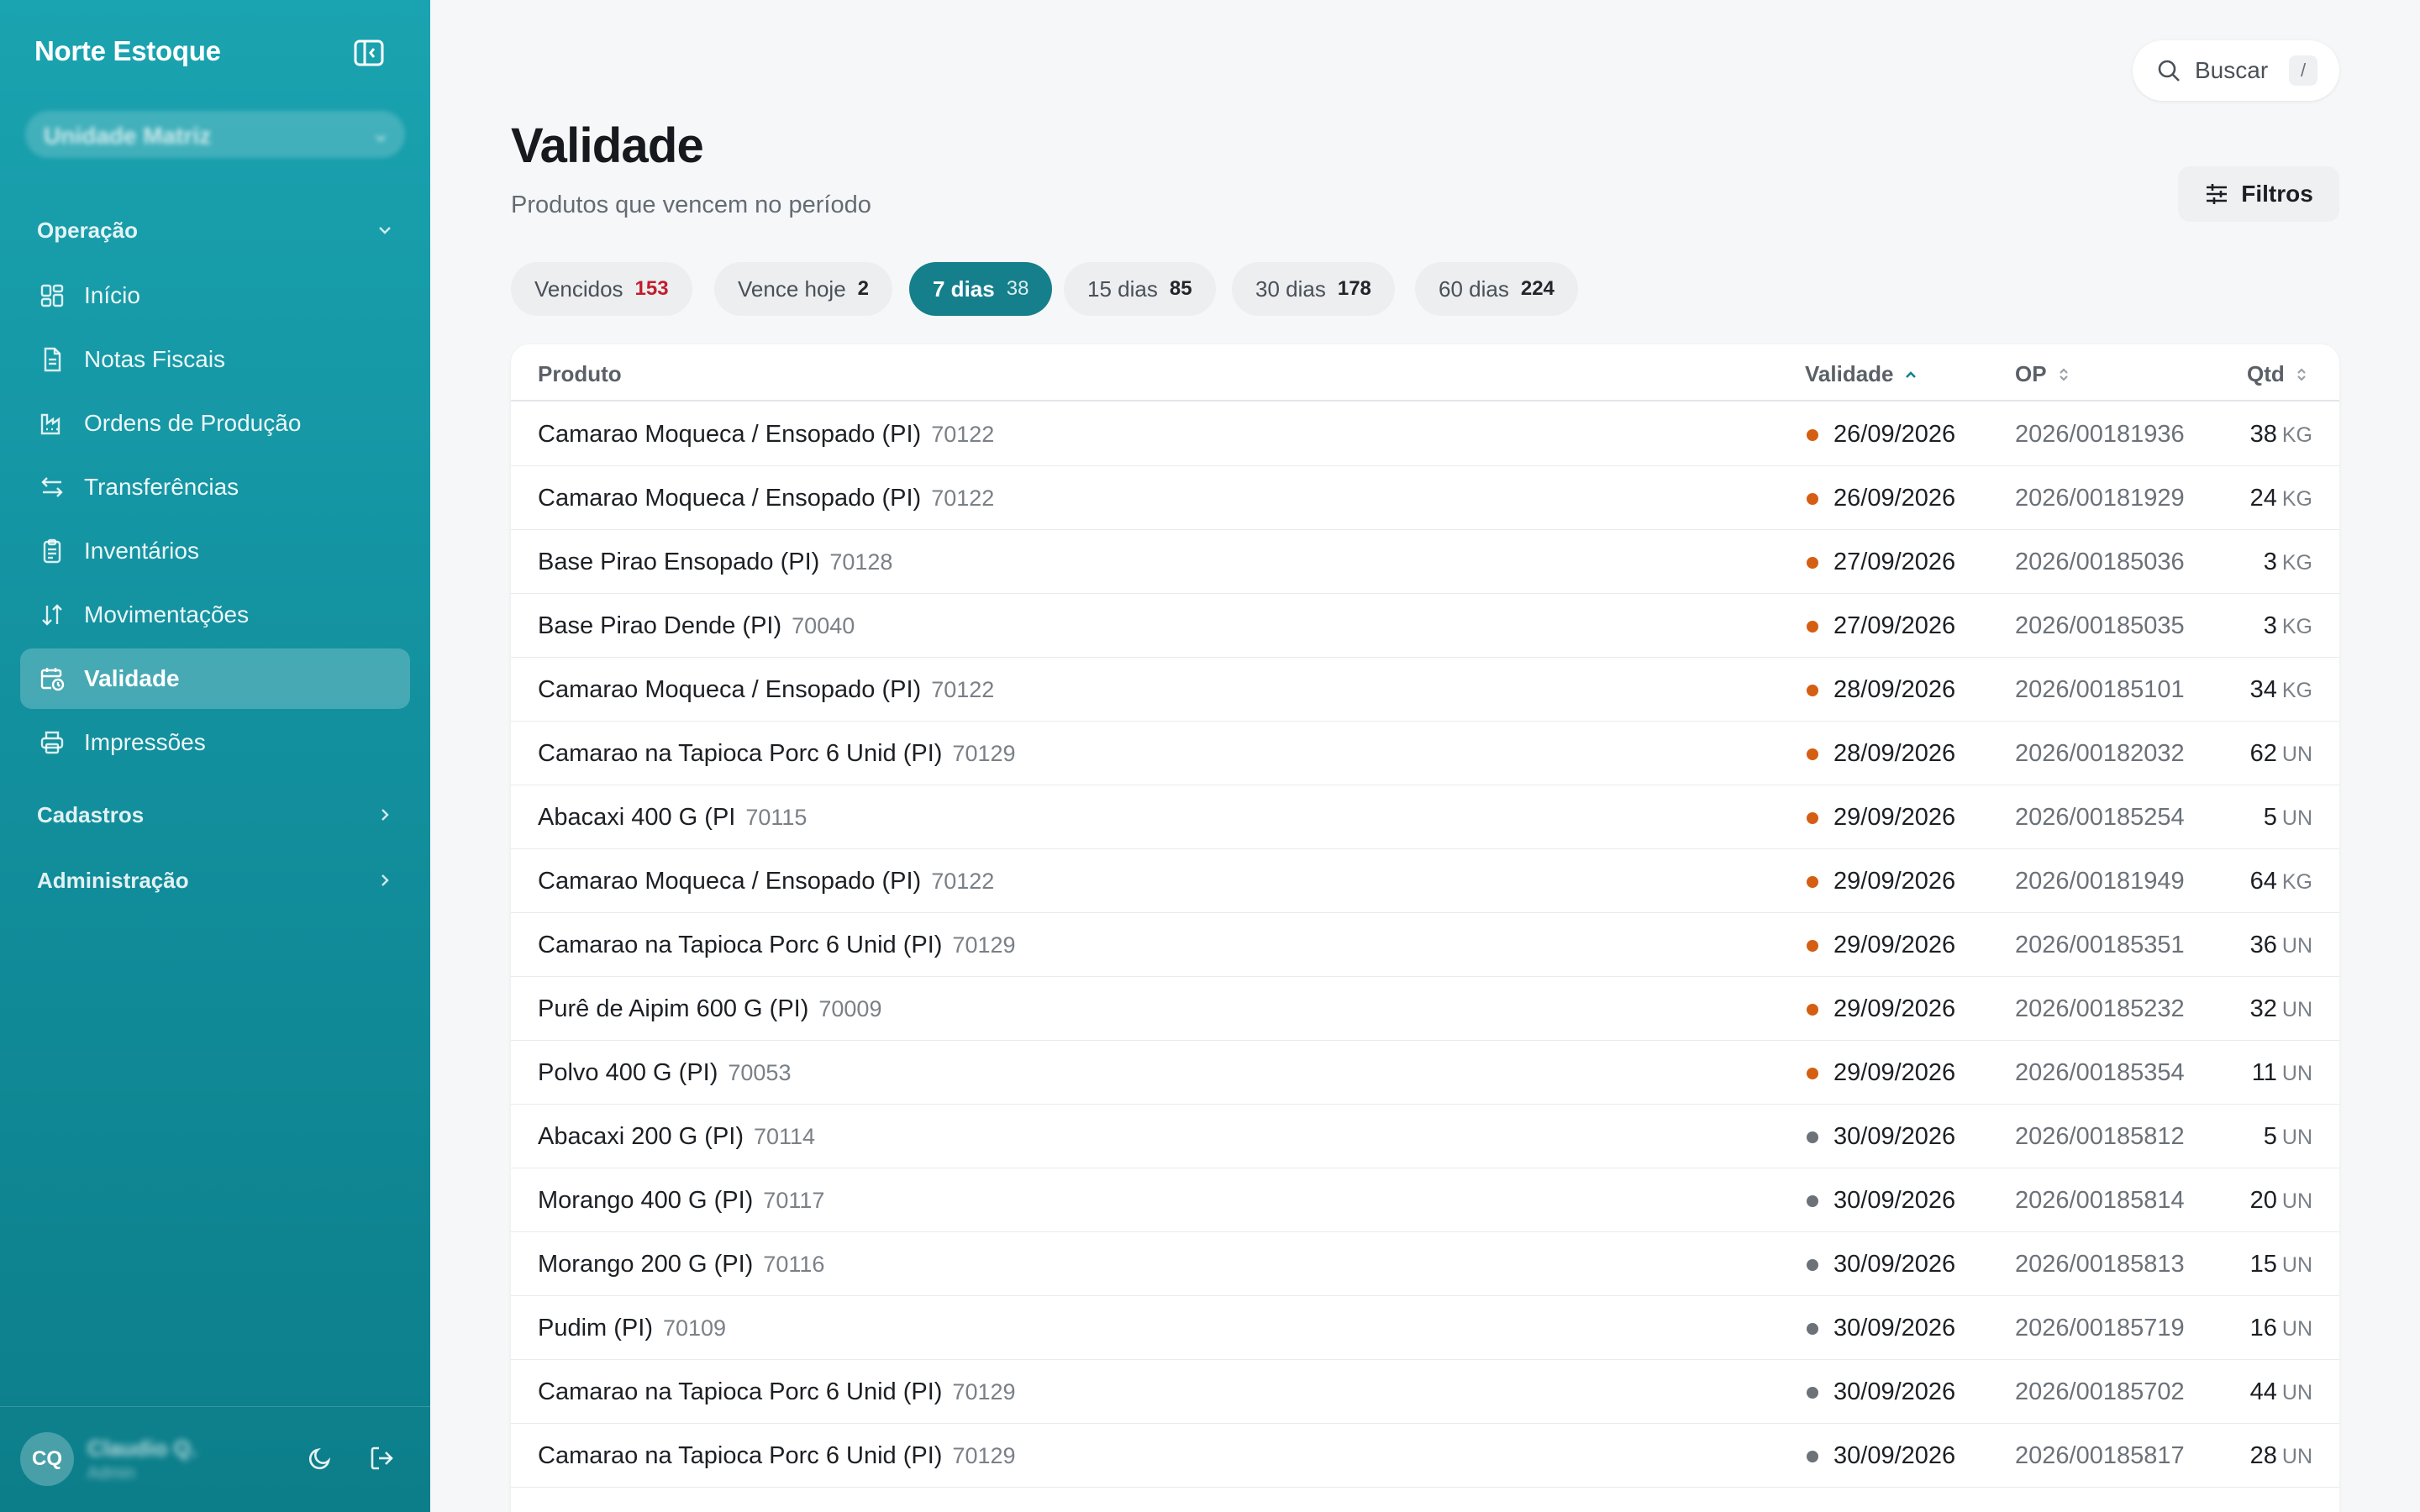 The image size is (2420, 1512). Describe the element at coordinates (660, 625) in the screenshot. I see `product-name: Base Pirao Dende (PI)` at that location.